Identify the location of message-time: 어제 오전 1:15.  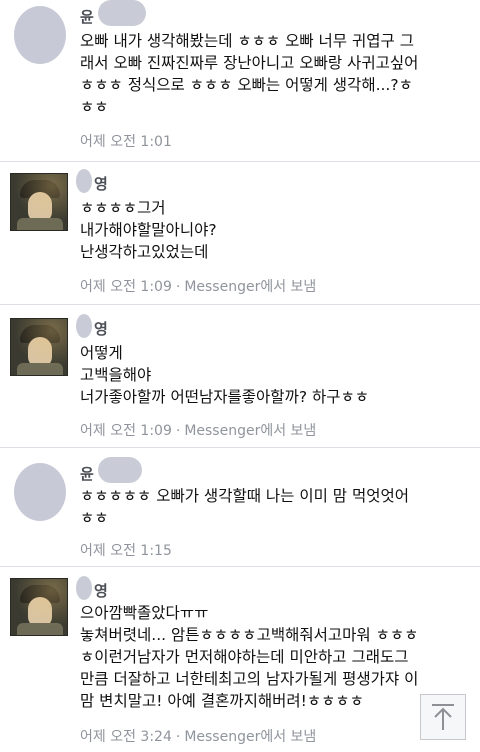
(126, 551).